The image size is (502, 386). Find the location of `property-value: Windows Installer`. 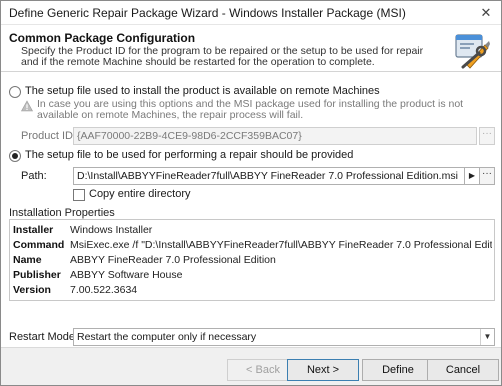

property-value: Windows Installer is located at coordinates (111, 230).